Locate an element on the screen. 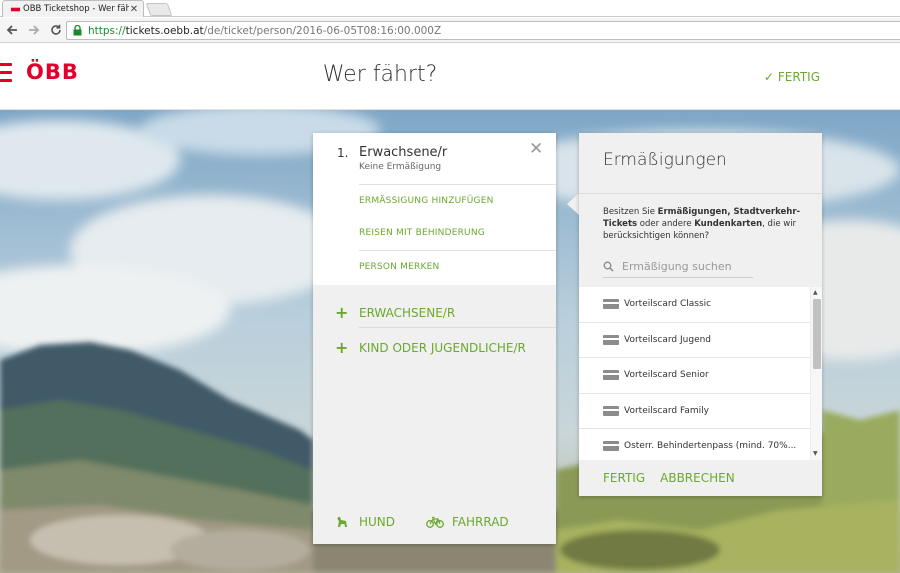 Image resolution: width=900 pixels, height=573 pixels. discount-option-vorteilscard-family: Vorteilscard Family is located at coordinates (694, 411).